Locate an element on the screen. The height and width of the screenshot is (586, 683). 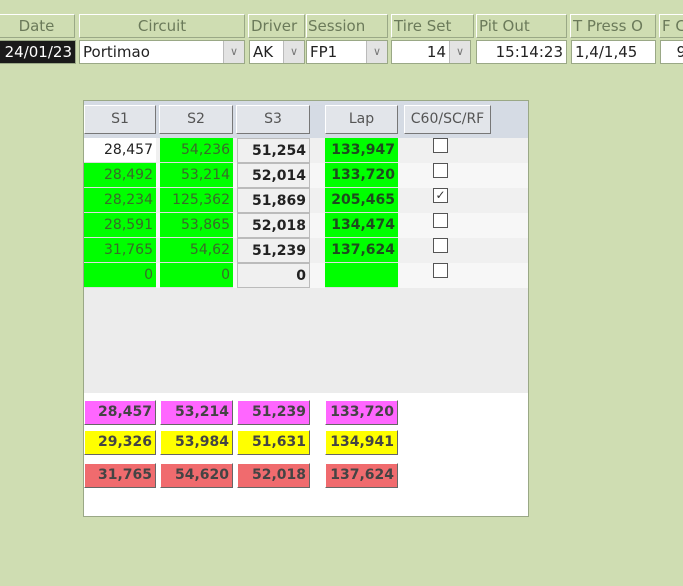
s1-cell: 28,457 is located at coordinates (120, 150).